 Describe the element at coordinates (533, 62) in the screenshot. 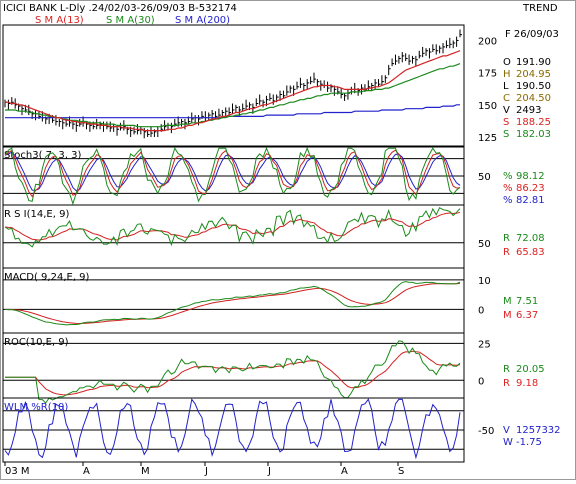

I see `readout-value: 191.90` at that location.